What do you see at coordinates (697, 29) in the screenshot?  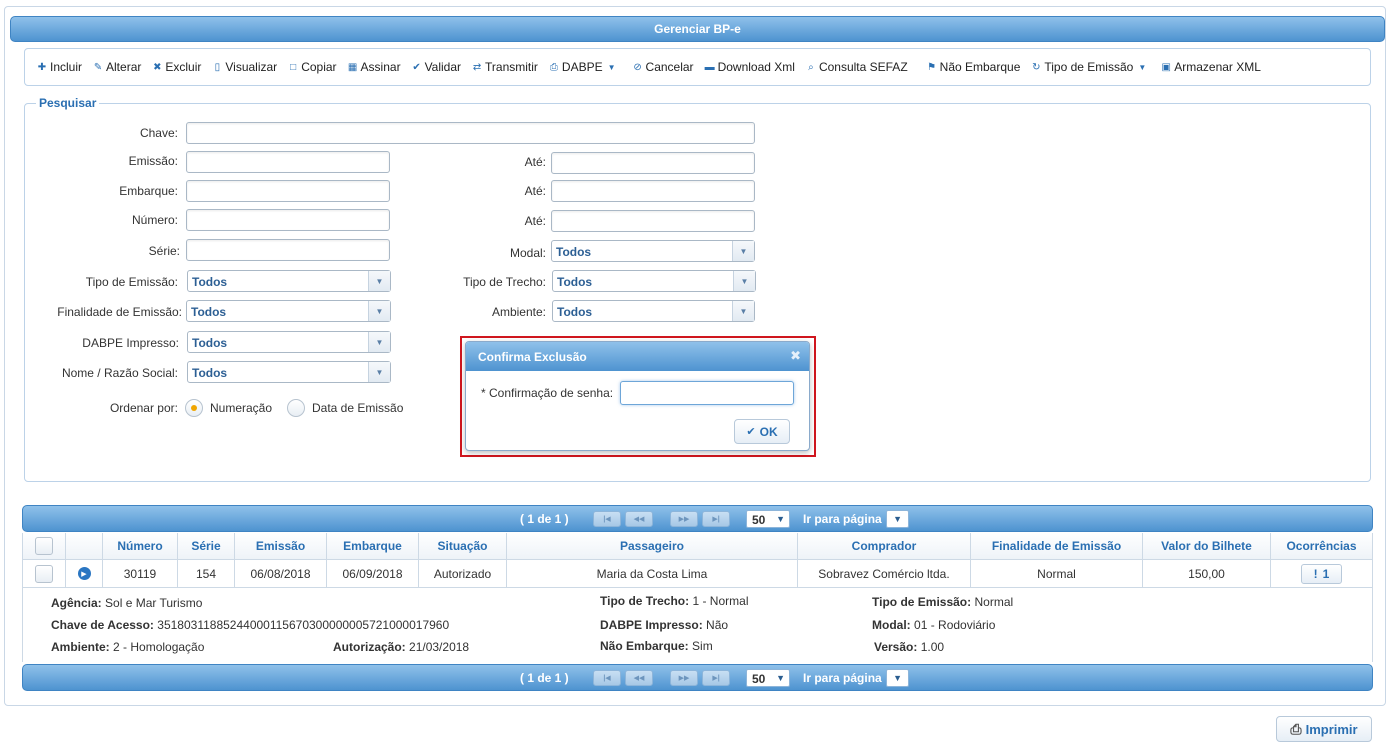 I see `page-title: Gerenciar BP-e` at bounding box center [697, 29].